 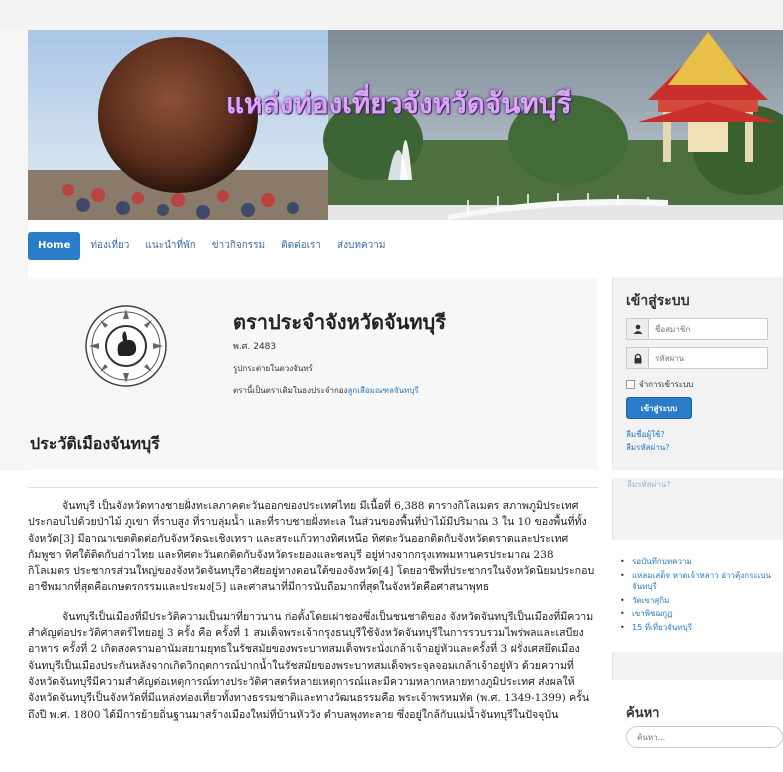 I want to click on scout-link: ลูกเสือมณฑลจันทบุรี, so click(x=383, y=390).